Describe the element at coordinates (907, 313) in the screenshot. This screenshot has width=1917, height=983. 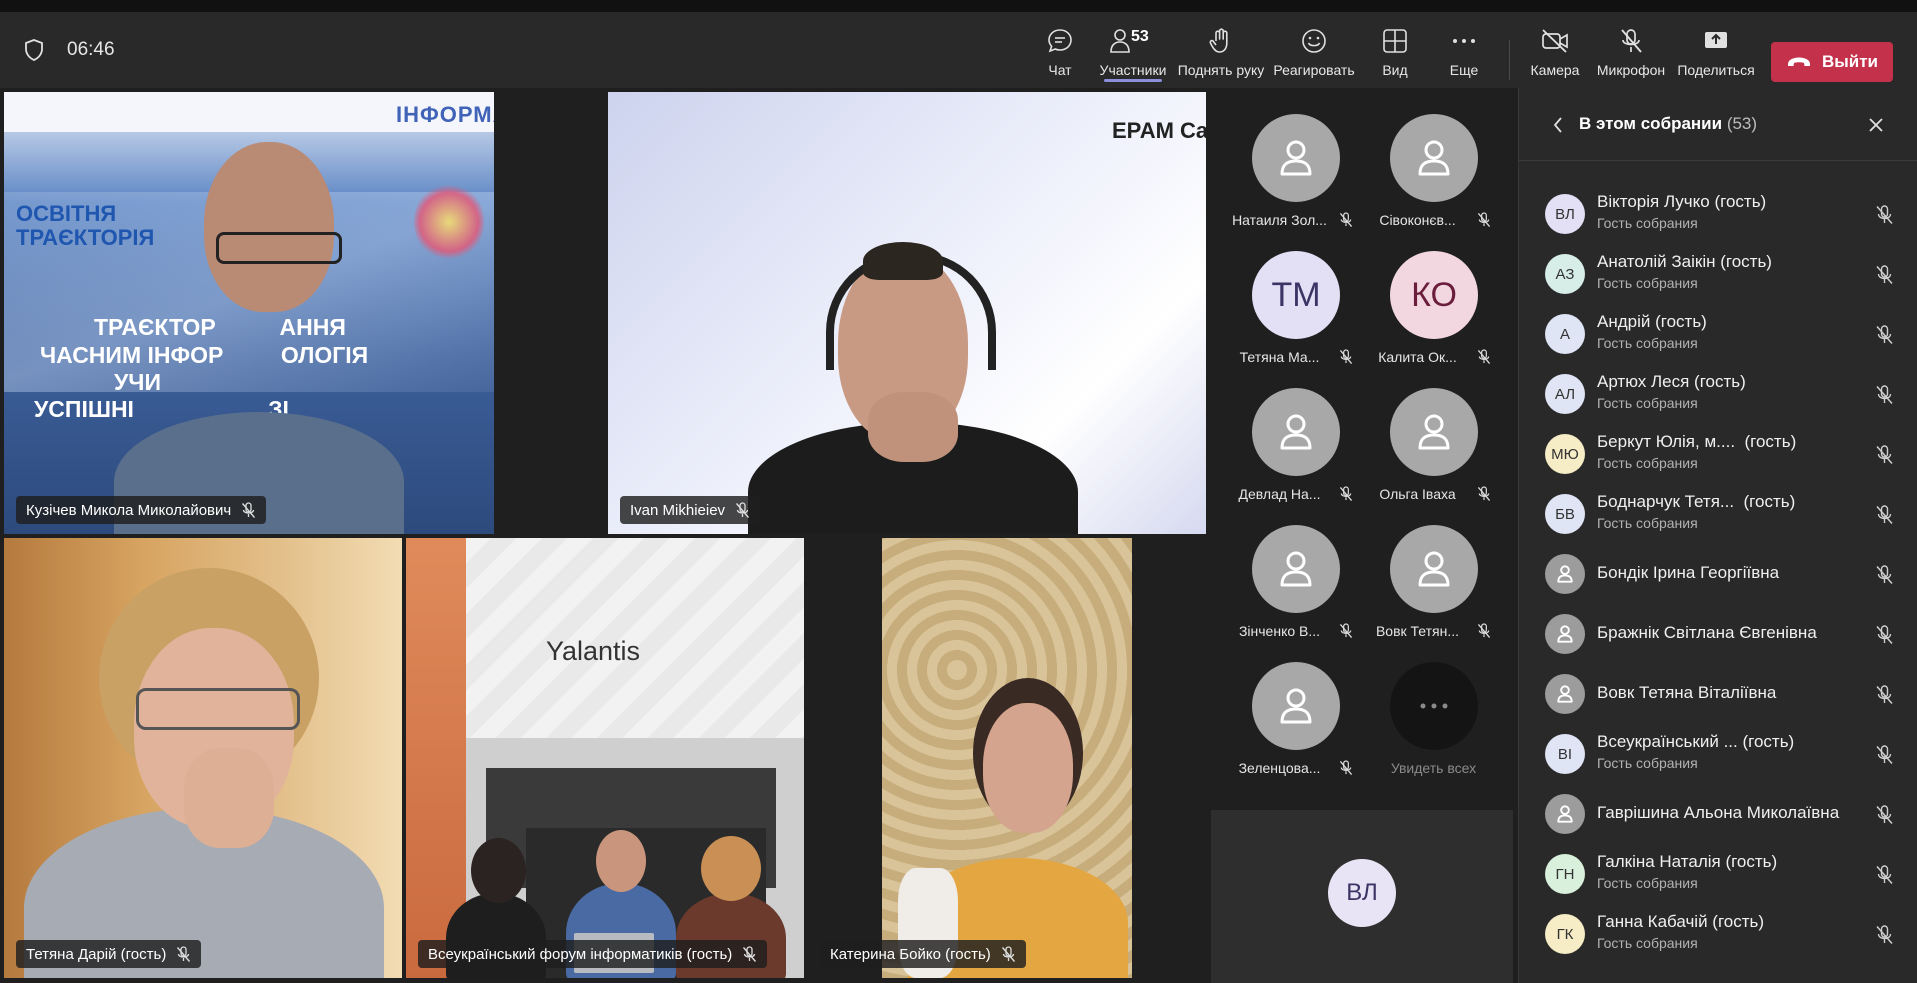
I see `video-tile: EPAM Ca Ivan Mikhieiev` at that location.